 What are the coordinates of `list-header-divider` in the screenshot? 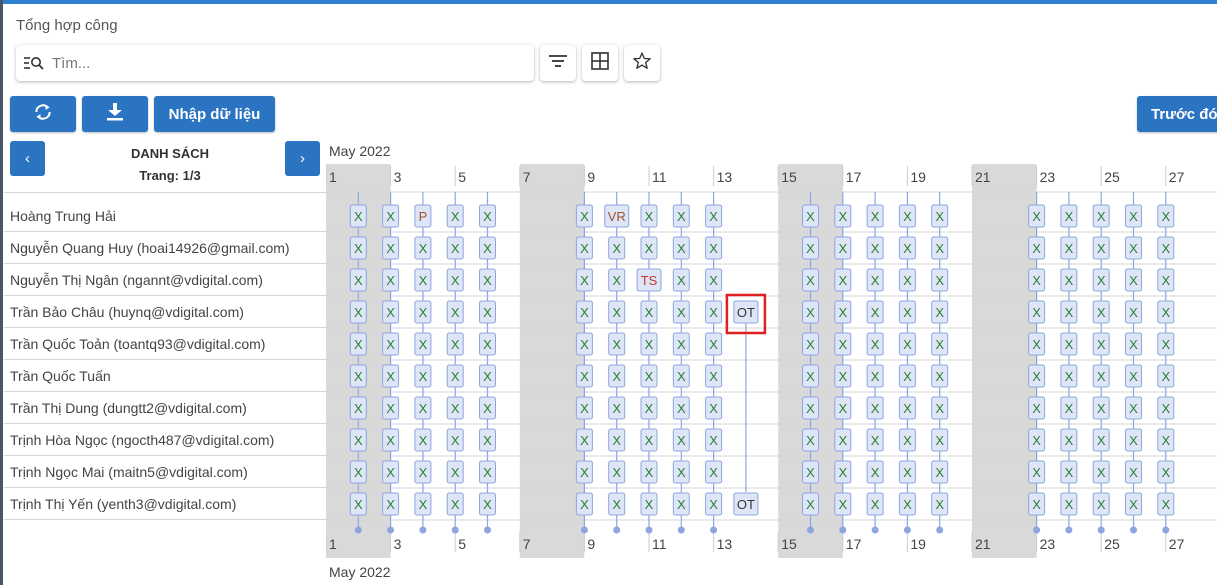 It's located at (165, 192).